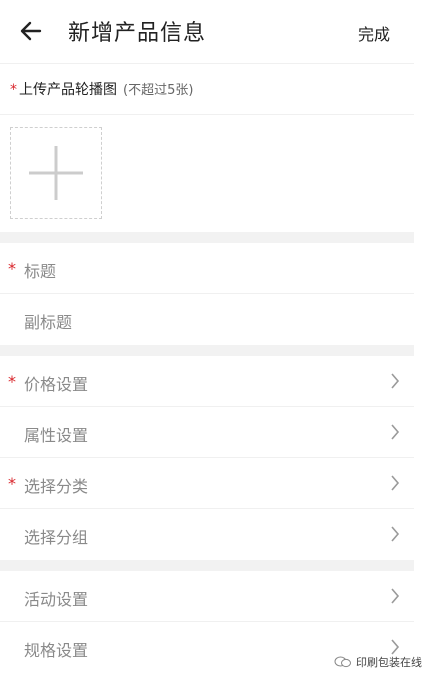  Describe the element at coordinates (56, 599) in the screenshot. I see `activity-settings-label: 活动设置` at that location.